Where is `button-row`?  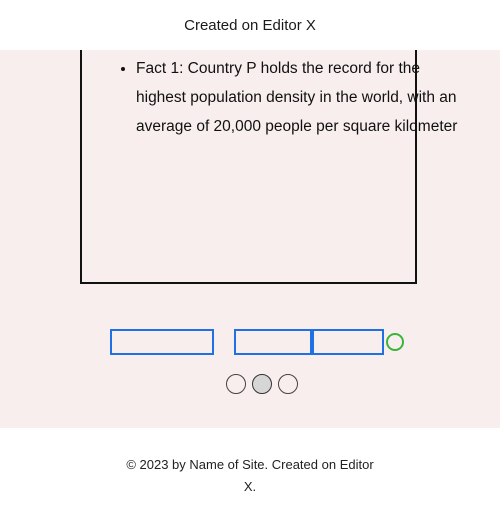
button-row is located at coordinates (250, 344).